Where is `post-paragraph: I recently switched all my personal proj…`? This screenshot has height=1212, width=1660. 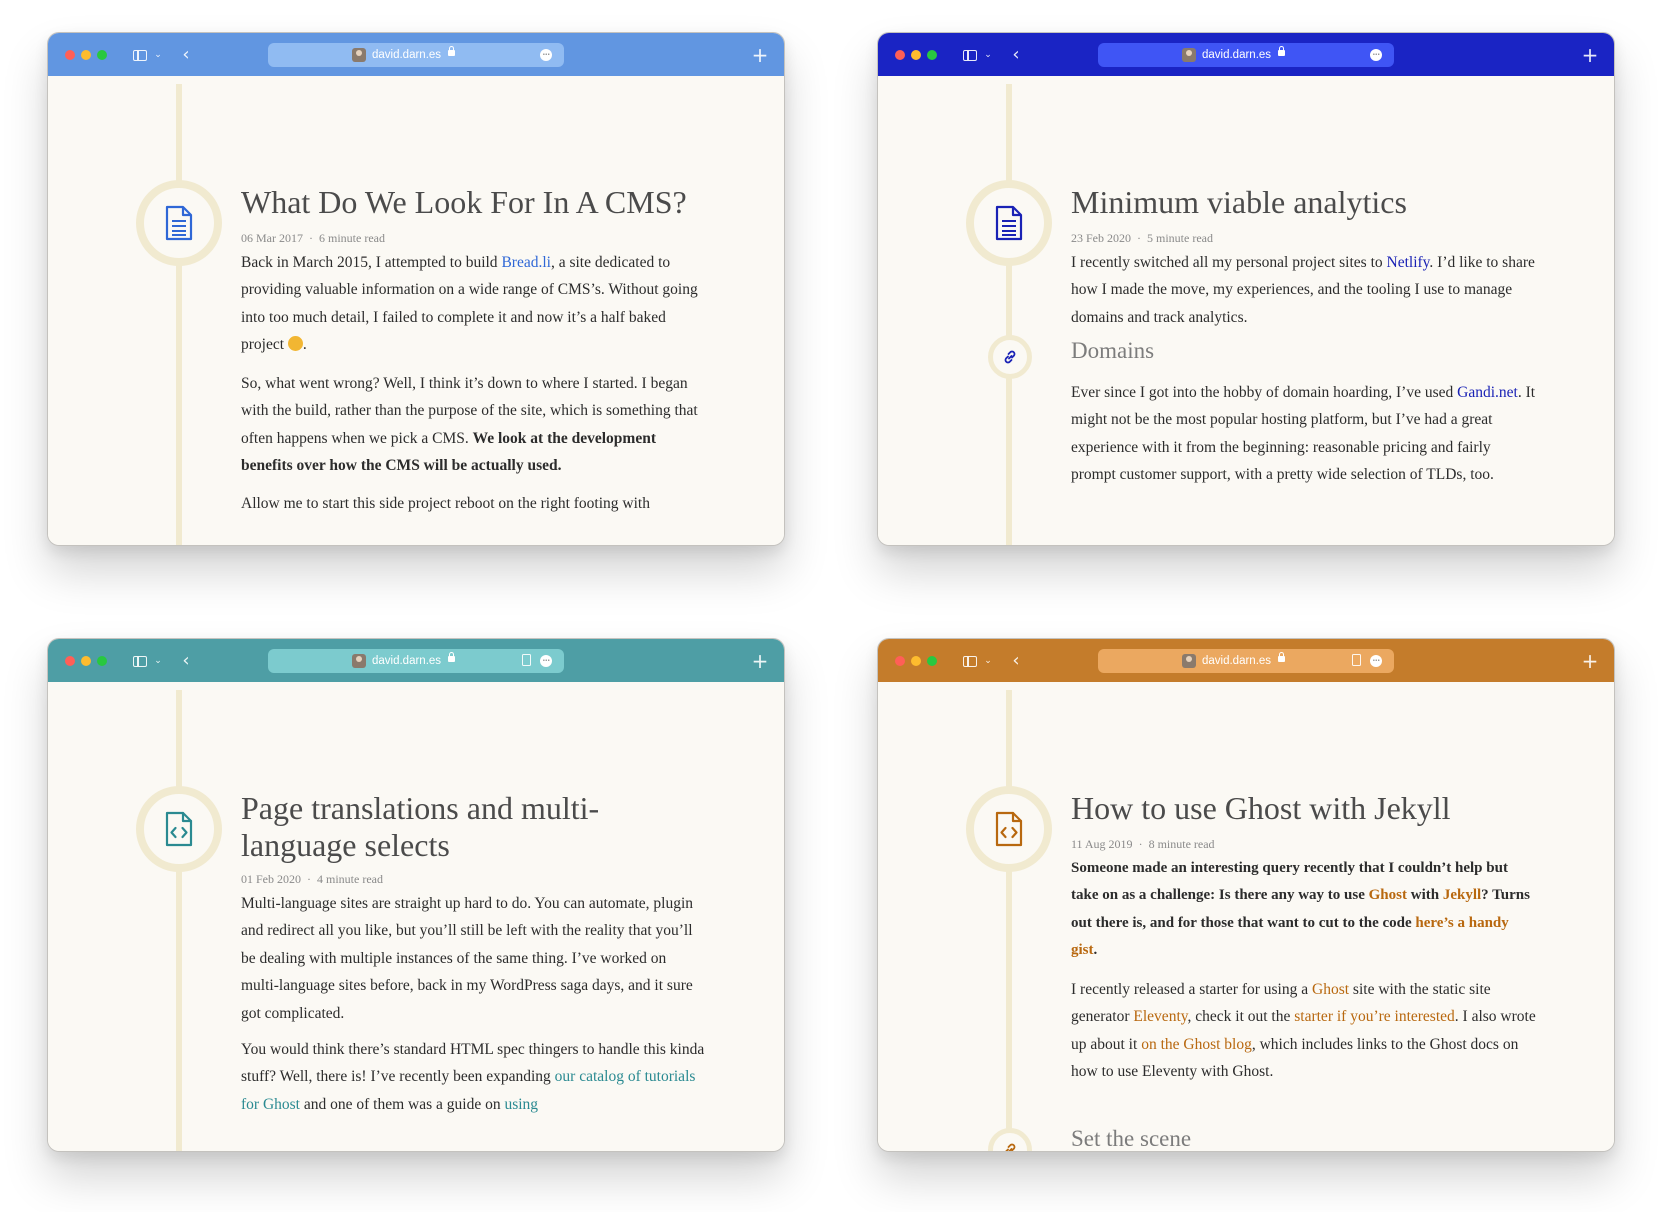
post-paragraph: I recently switched all my personal proj… is located at coordinates (1303, 290).